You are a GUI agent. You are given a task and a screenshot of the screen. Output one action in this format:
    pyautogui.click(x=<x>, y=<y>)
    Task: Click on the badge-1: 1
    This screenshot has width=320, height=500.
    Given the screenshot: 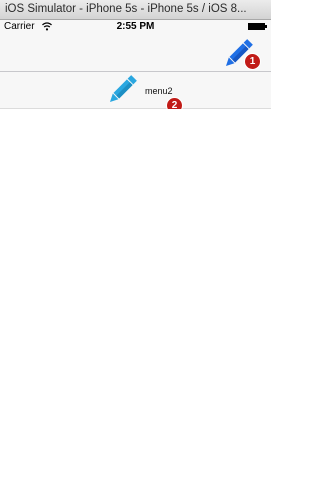 What is the action you would take?
    pyautogui.click(x=252, y=61)
    